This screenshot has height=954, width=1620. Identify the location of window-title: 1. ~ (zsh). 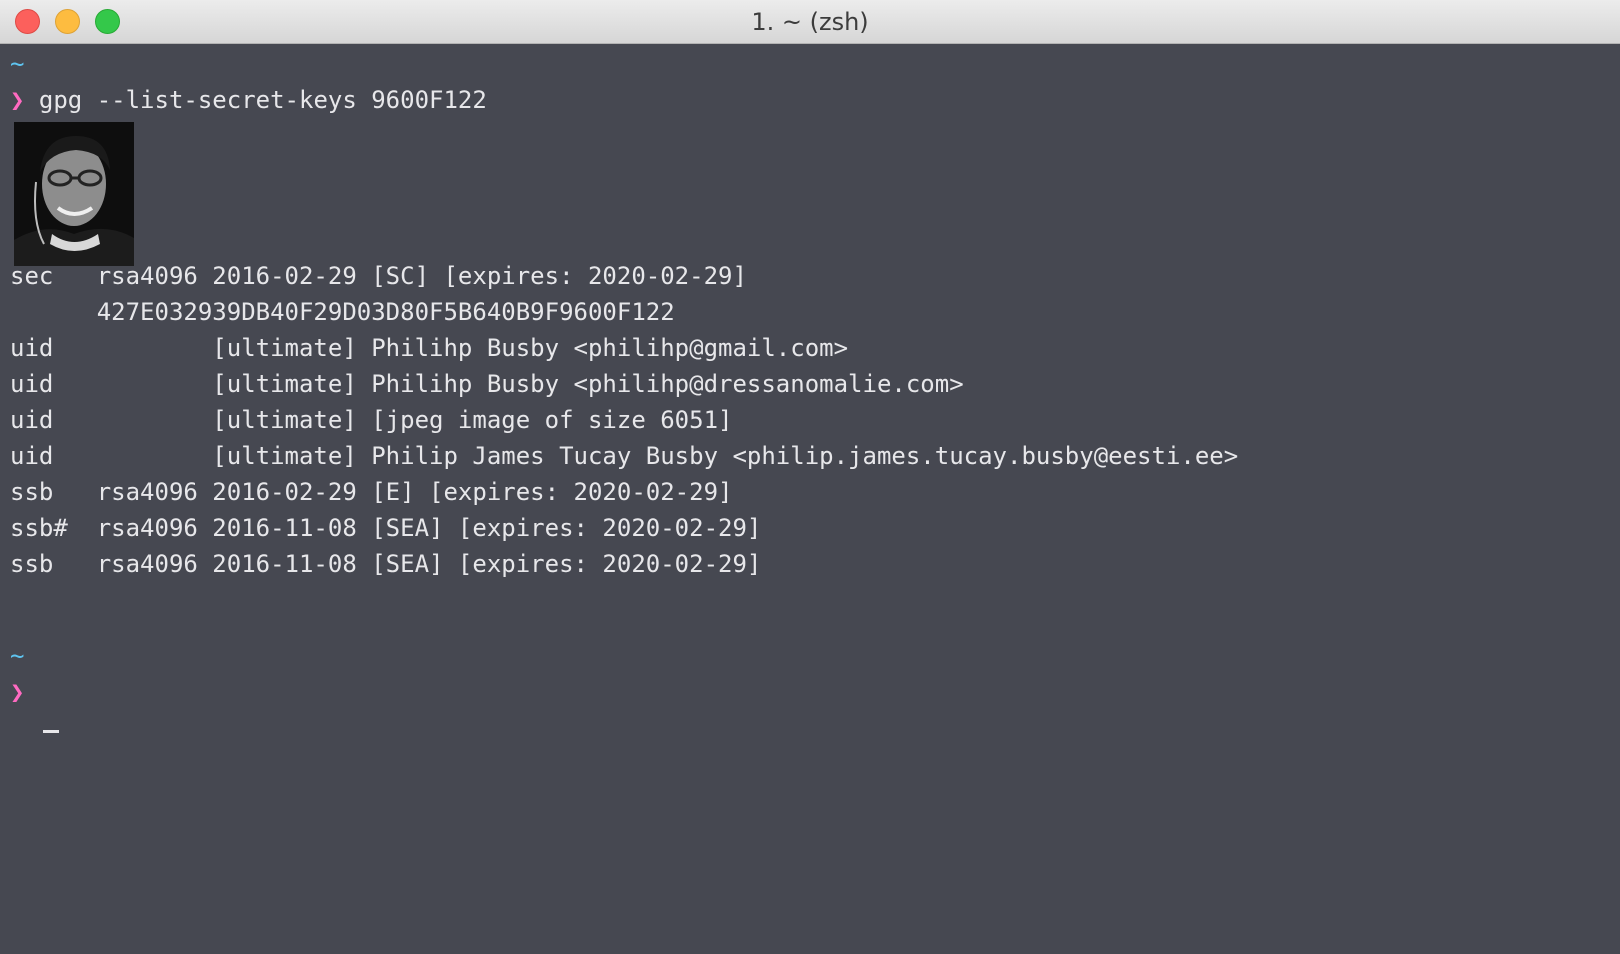
(810, 22).